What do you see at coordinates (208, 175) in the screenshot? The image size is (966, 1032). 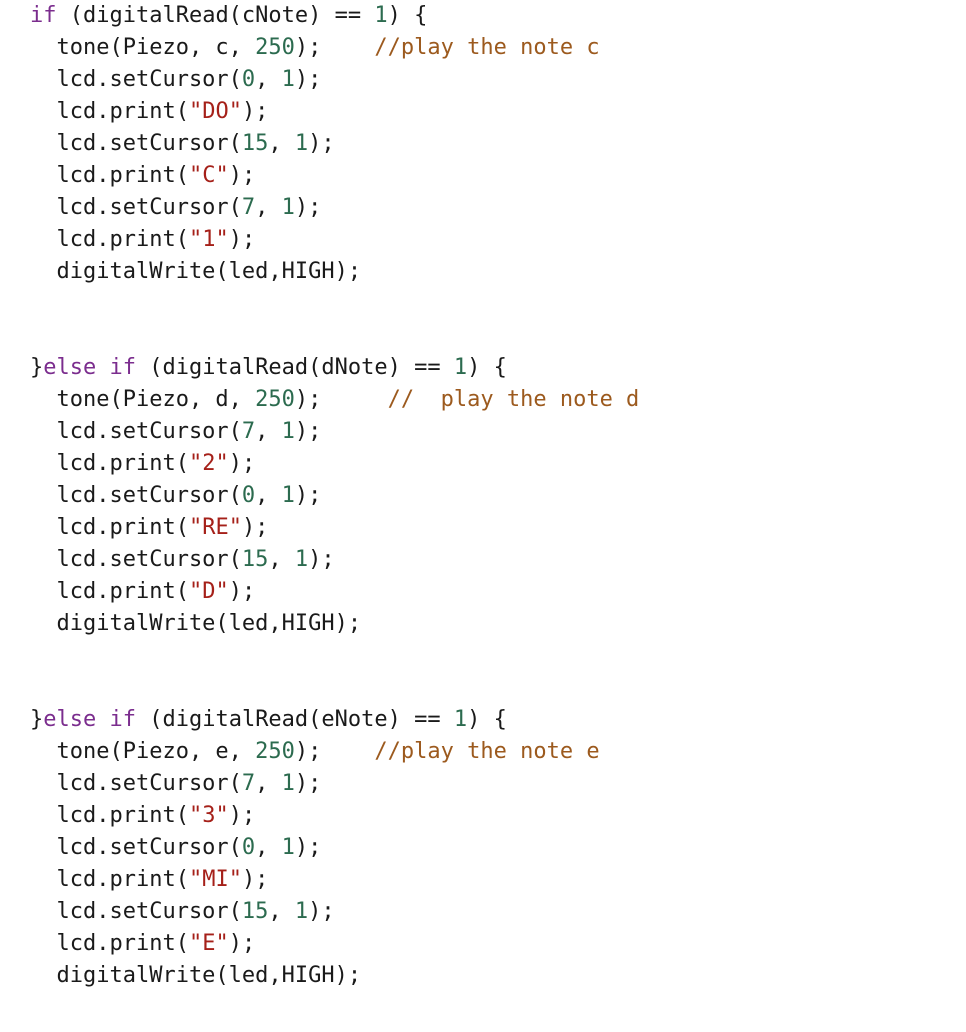 I see `code-token-string: "C"` at bounding box center [208, 175].